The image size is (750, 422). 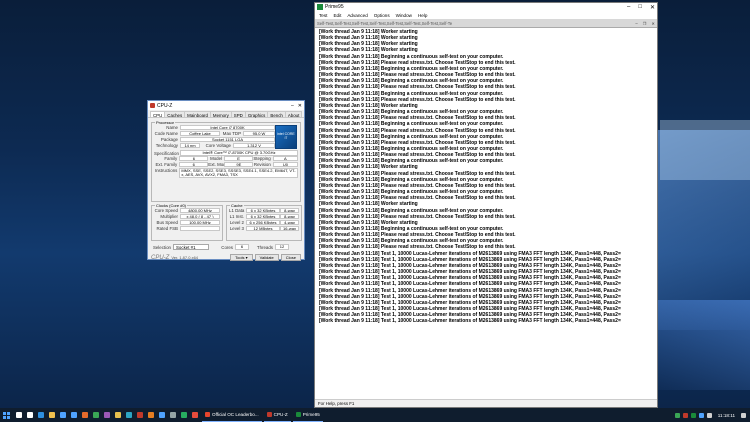 I want to click on start-button, so click(x=6, y=415).